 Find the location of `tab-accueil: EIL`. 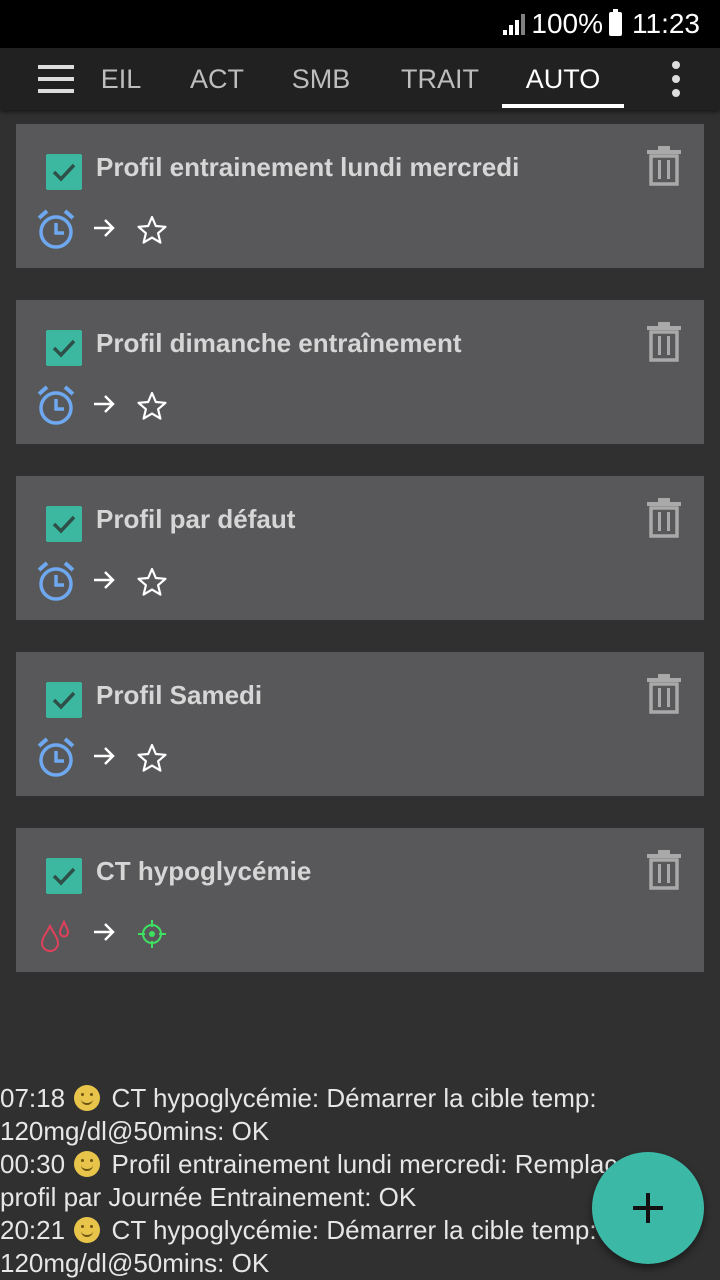

tab-accueil: EIL is located at coordinates (123, 79).